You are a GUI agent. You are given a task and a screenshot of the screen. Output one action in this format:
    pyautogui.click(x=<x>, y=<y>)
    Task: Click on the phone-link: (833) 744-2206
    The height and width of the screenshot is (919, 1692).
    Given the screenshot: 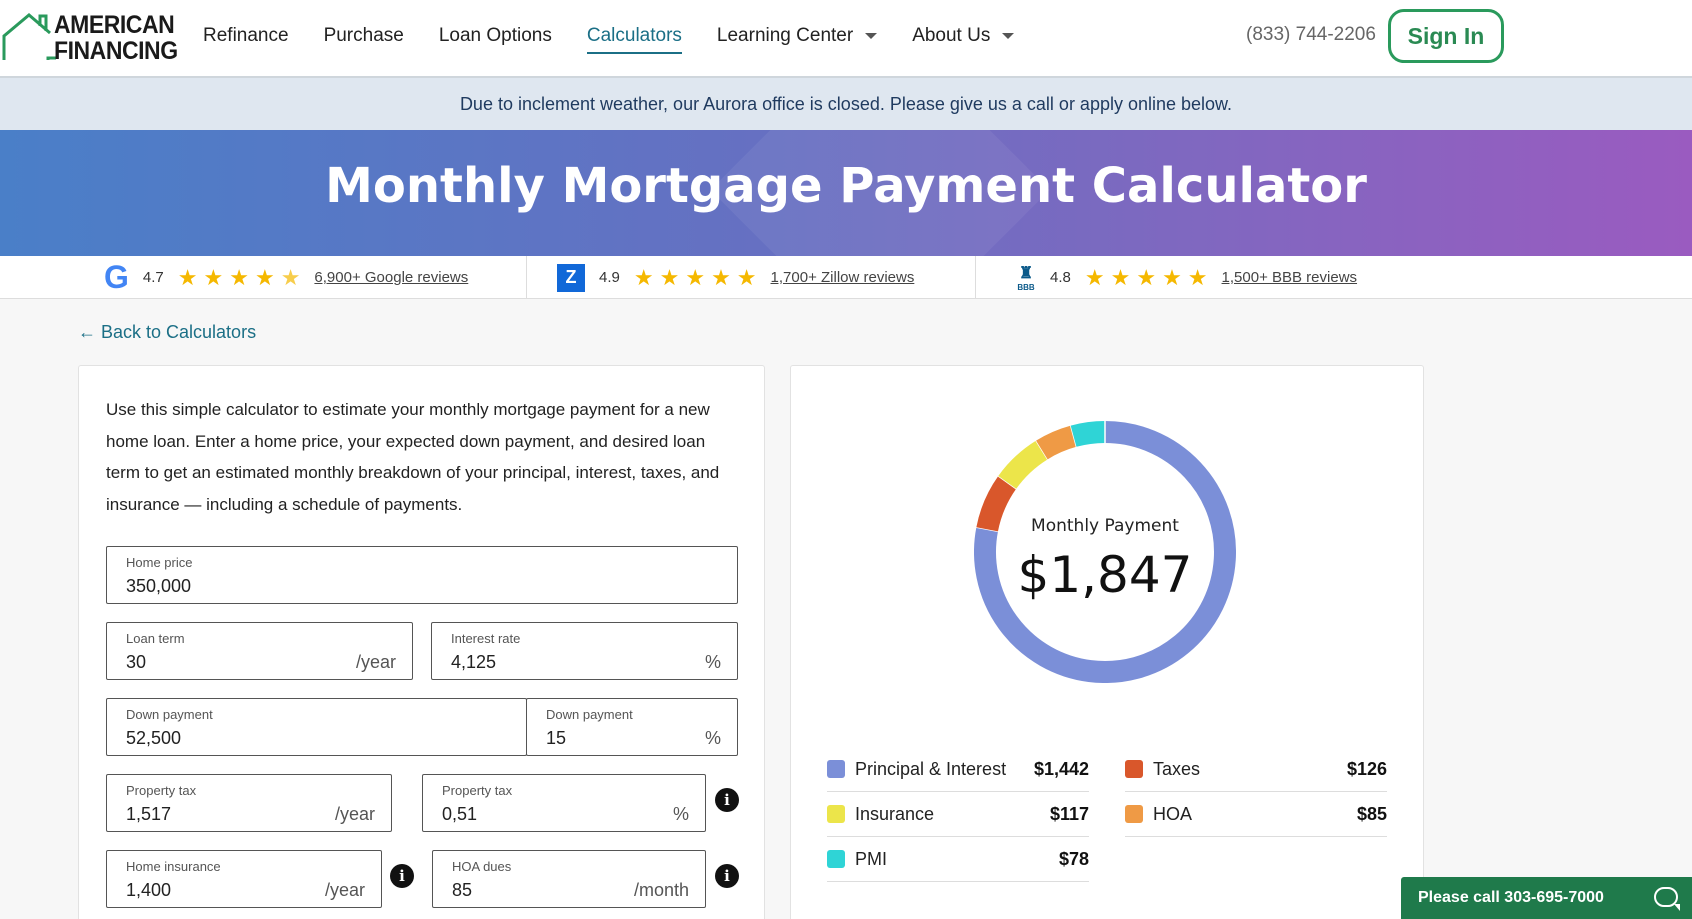 What is the action you would take?
    pyautogui.click(x=1311, y=35)
    